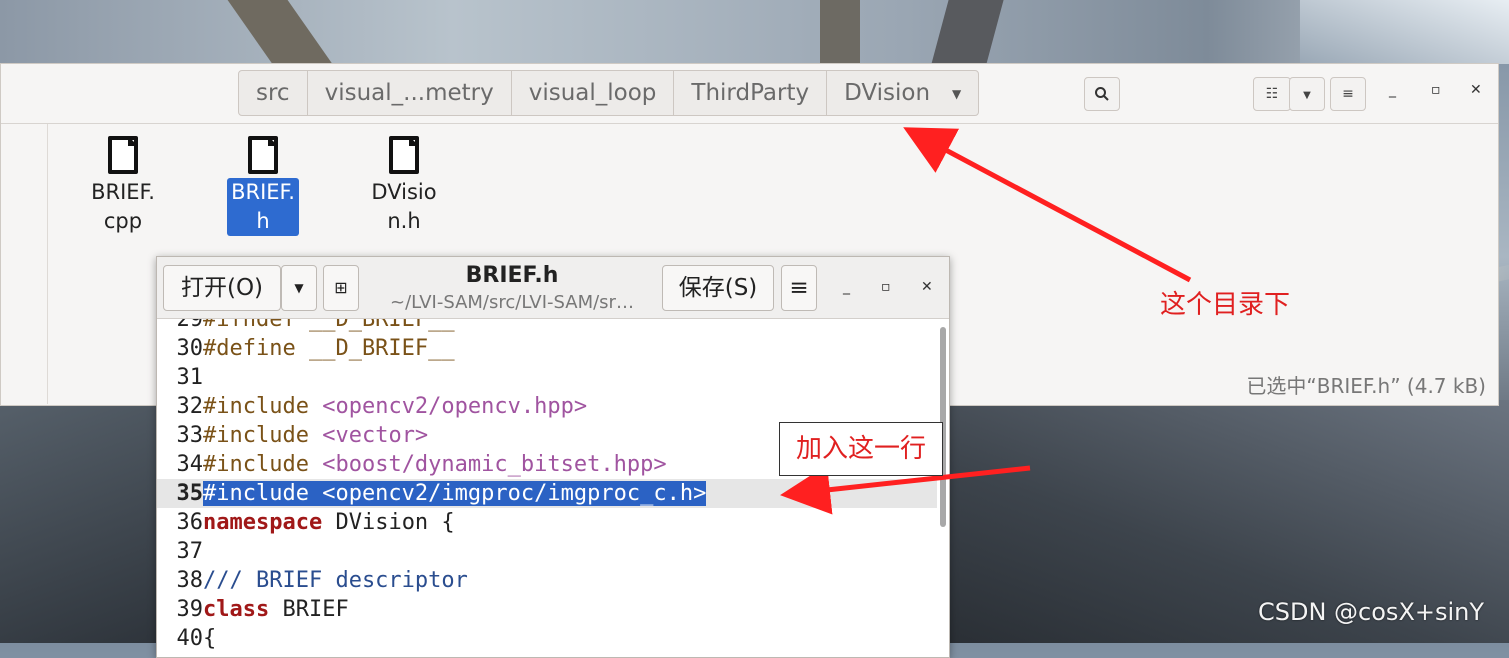  I want to click on annotation-this-directory: 这个目录下, so click(1225, 305).